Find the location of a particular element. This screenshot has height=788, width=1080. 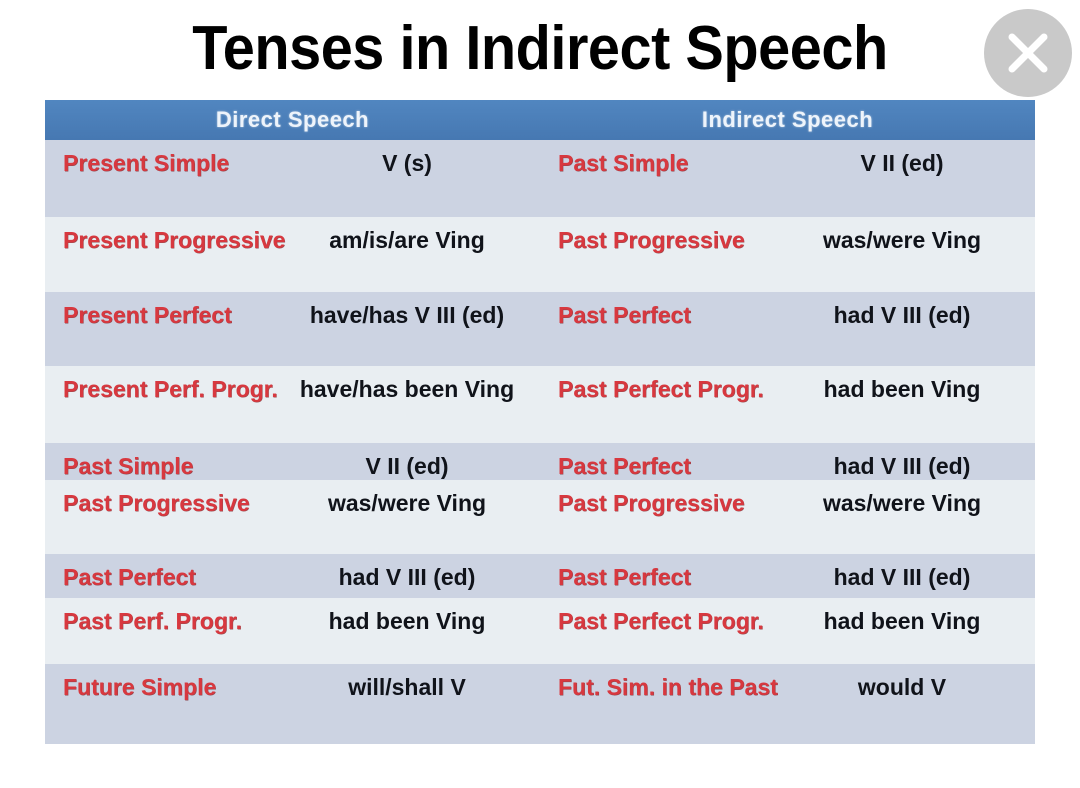

close-icon is located at coordinates (1028, 53).